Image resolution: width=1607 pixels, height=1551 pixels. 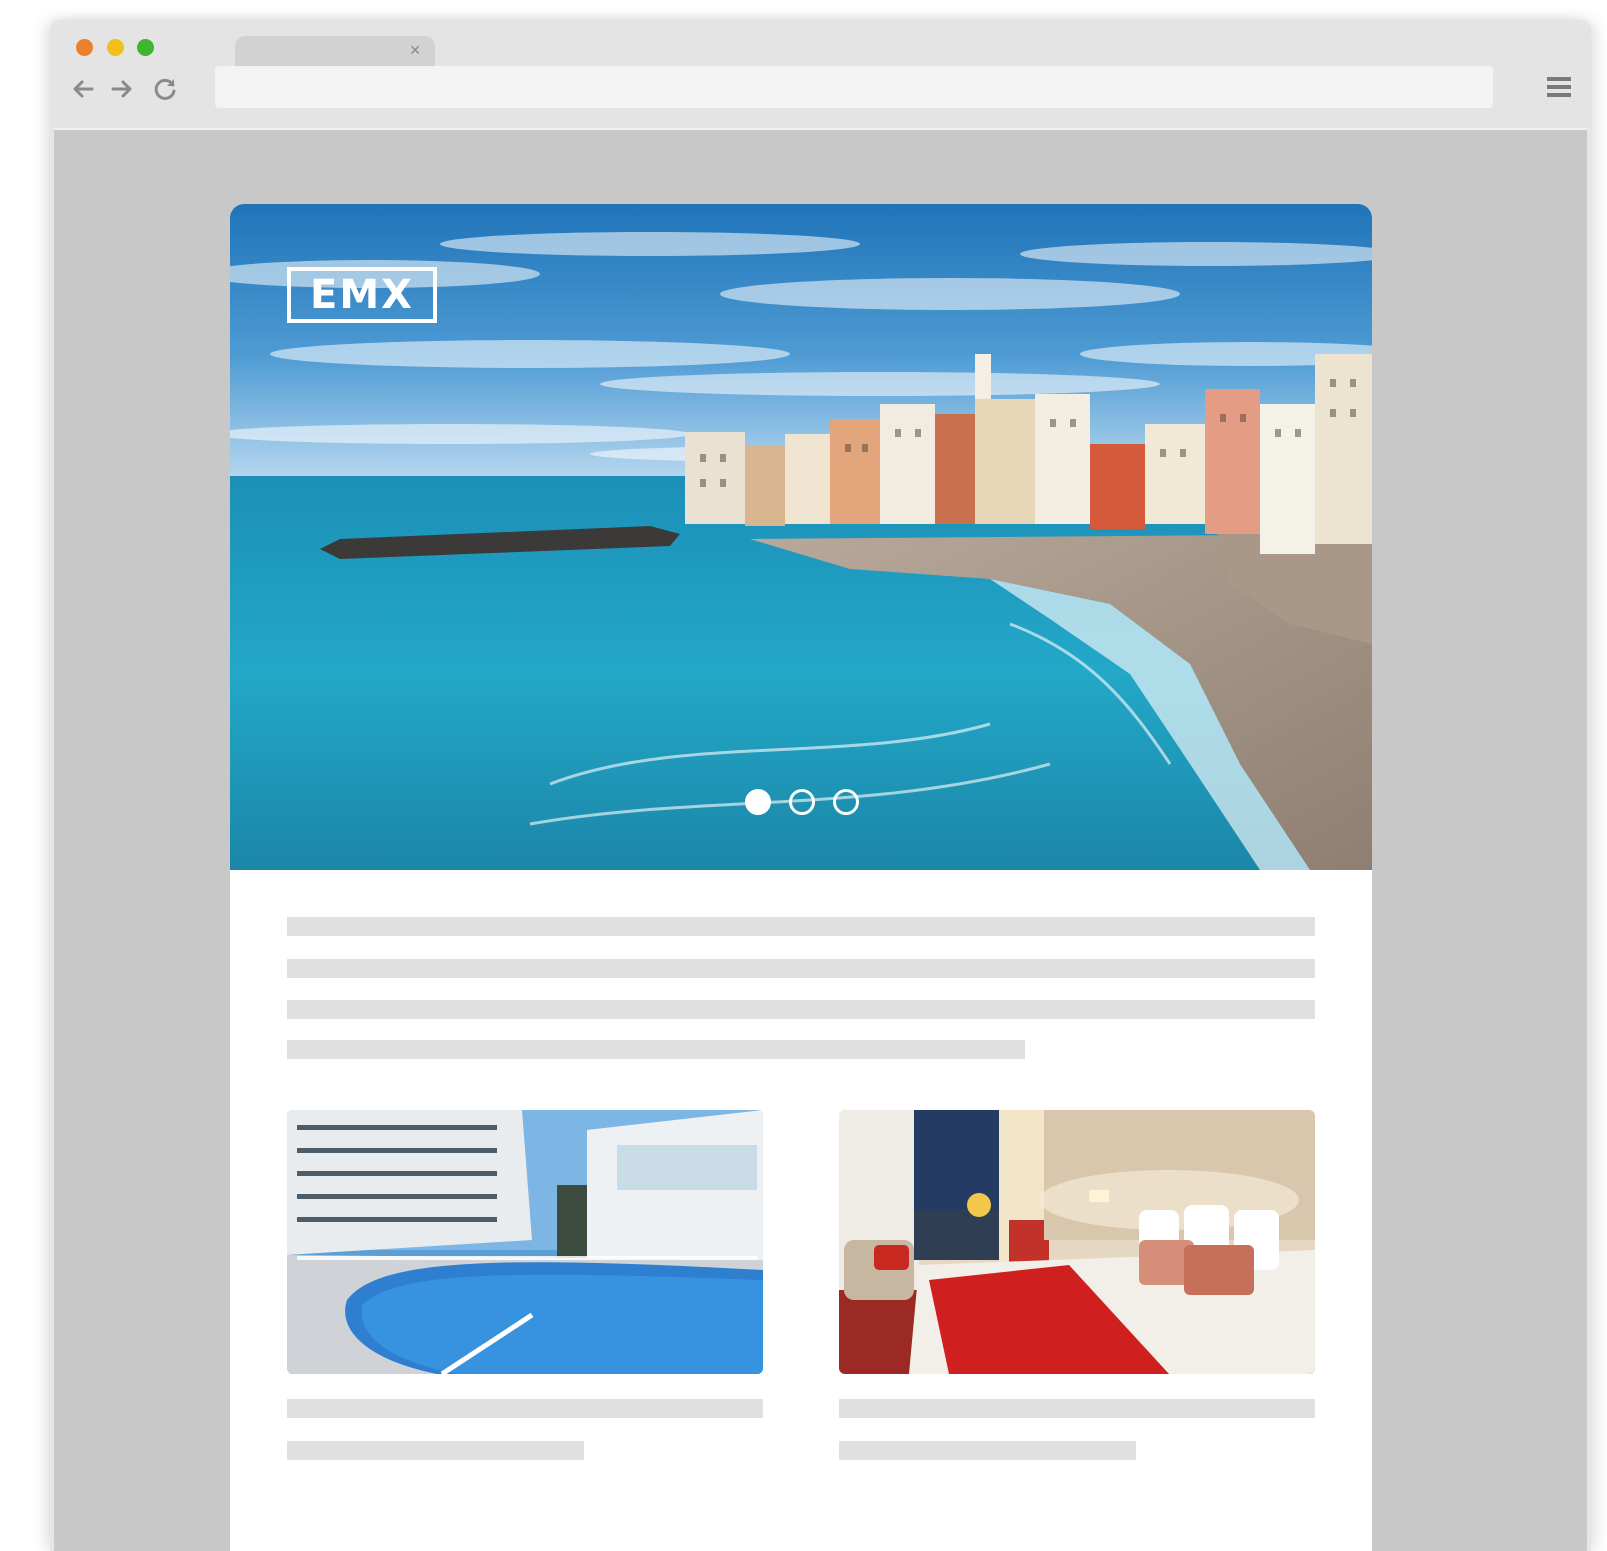 I want to click on arrow-left-icon, so click(x=83, y=89).